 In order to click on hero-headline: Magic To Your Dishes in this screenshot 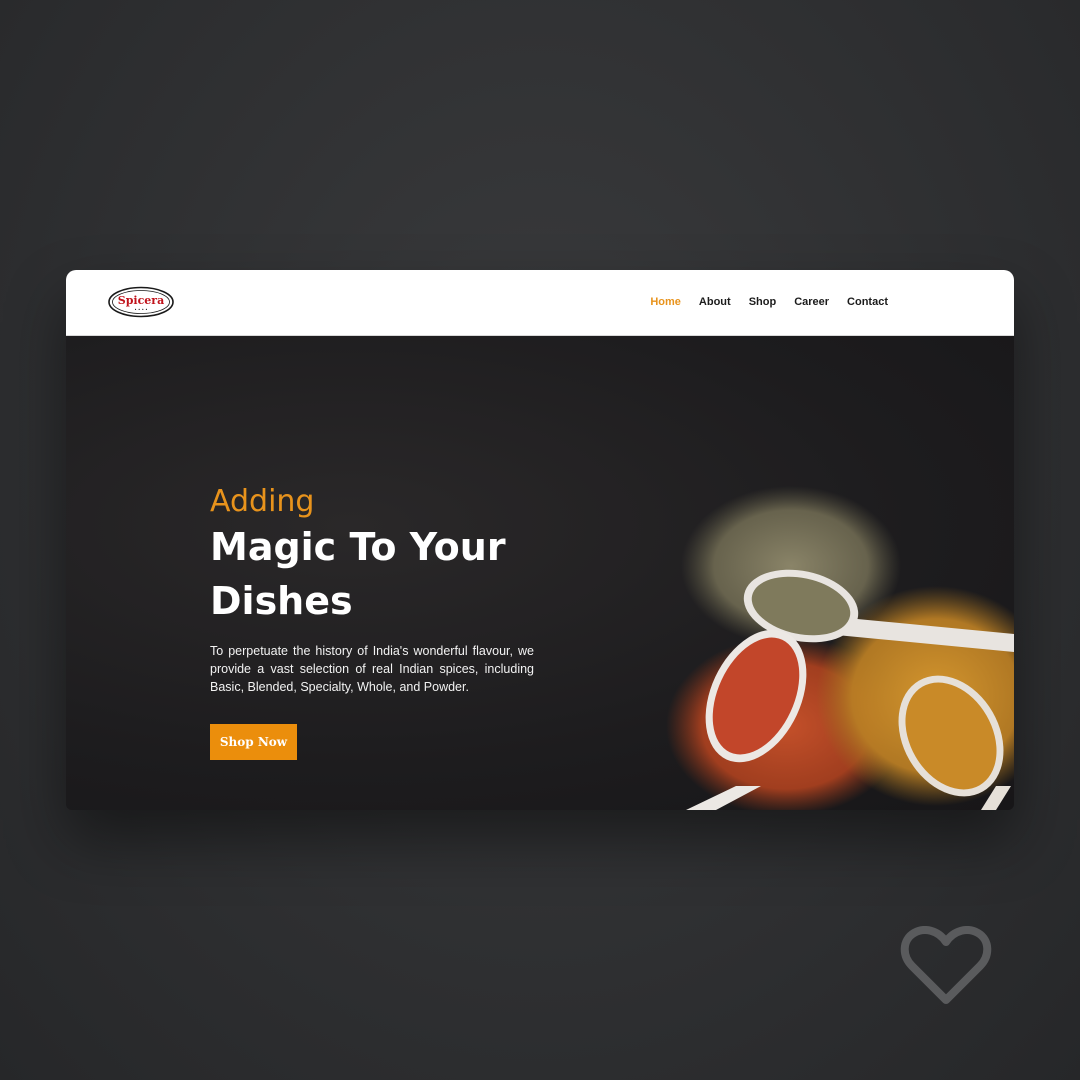, I will do `click(358, 574)`.